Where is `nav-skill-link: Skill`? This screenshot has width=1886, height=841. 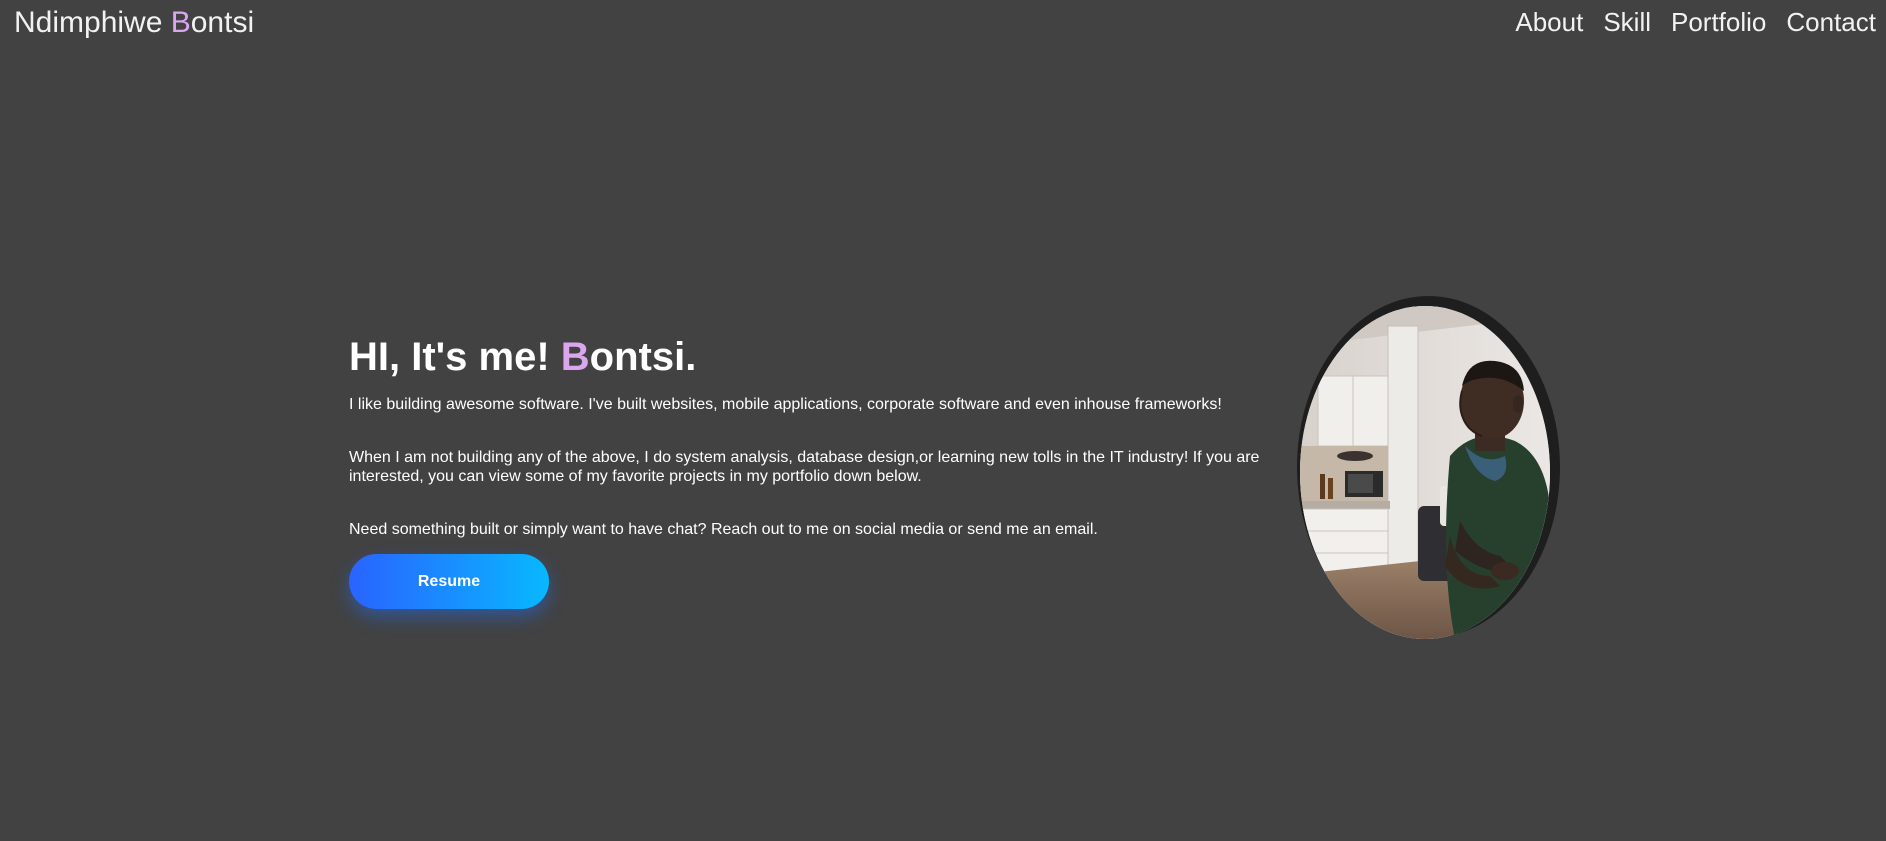
nav-skill-link: Skill is located at coordinates (1627, 22).